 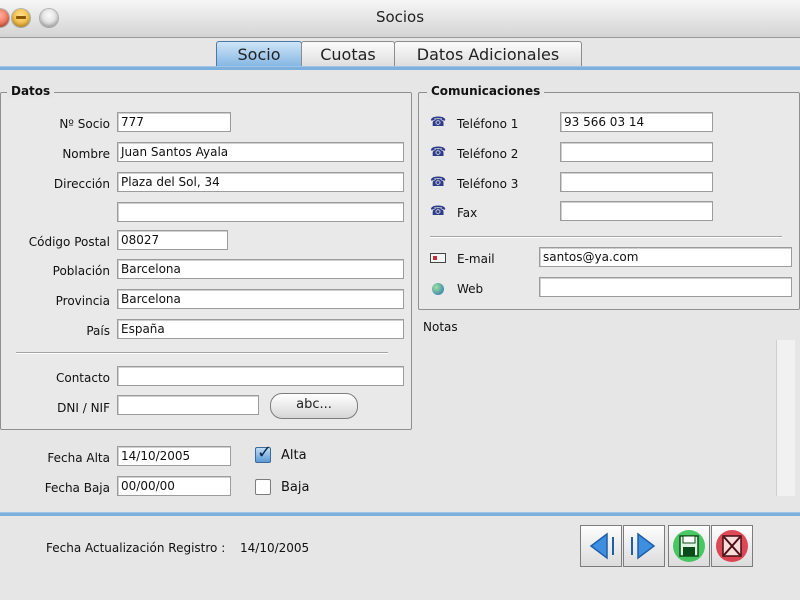 What do you see at coordinates (636, 182) in the screenshot?
I see `telefono3-field` at bounding box center [636, 182].